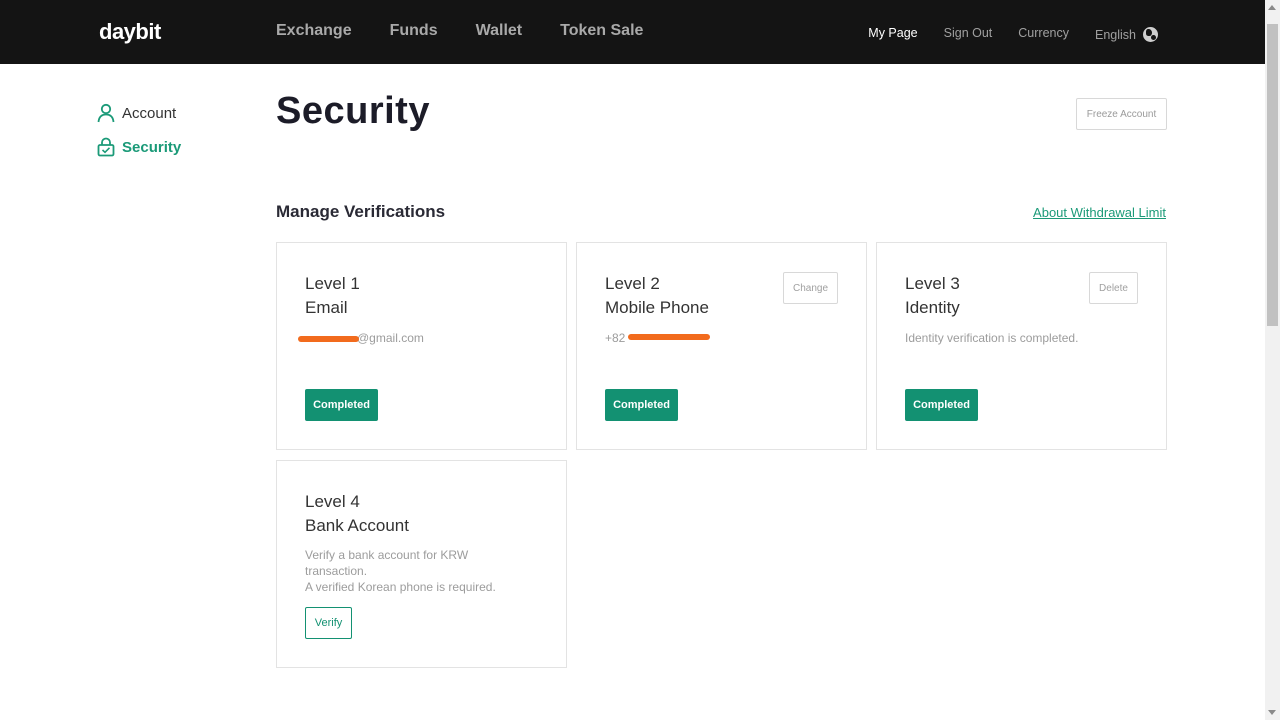 Image resolution: width=1280 pixels, height=720 pixels. I want to click on language-label: English, so click(1115, 35).